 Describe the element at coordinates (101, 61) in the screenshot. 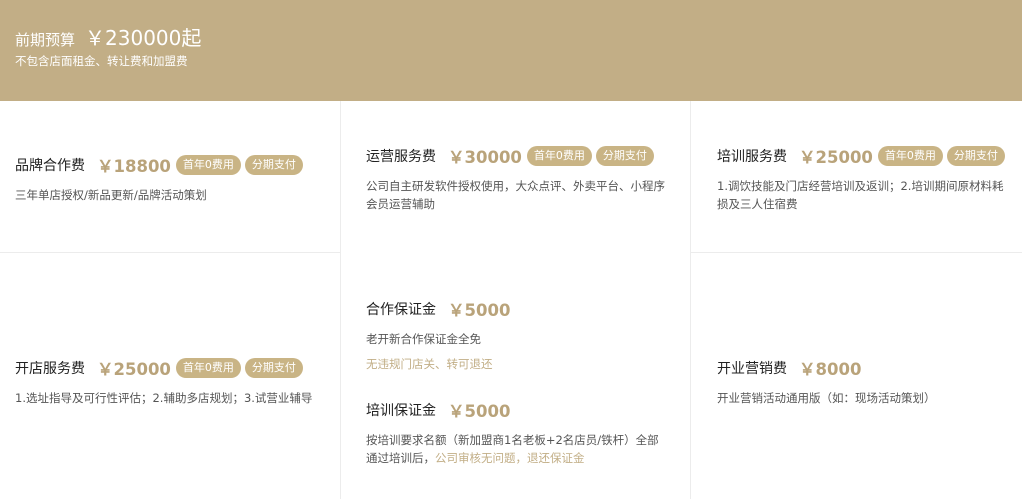

I see `budget-note: 不包含店面租金、转让费和加盟费` at that location.